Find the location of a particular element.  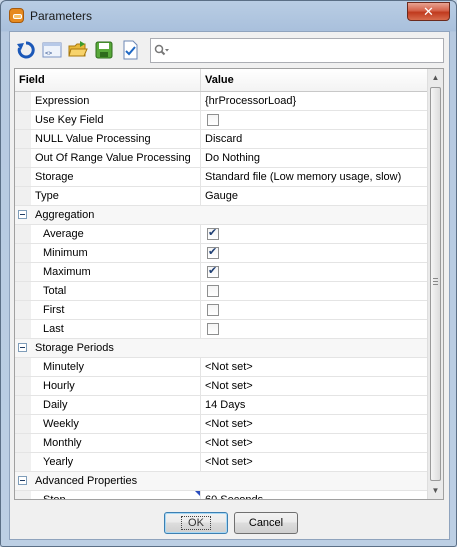

code-icon: <> is located at coordinates (52, 50).